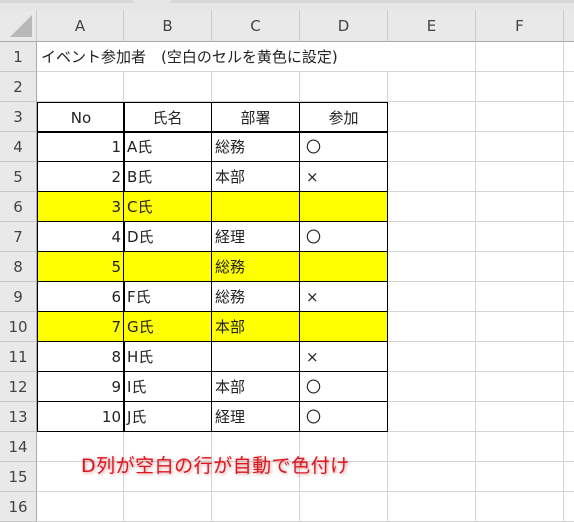  Describe the element at coordinates (520, 26) in the screenshot. I see `column-header-f: F` at that location.